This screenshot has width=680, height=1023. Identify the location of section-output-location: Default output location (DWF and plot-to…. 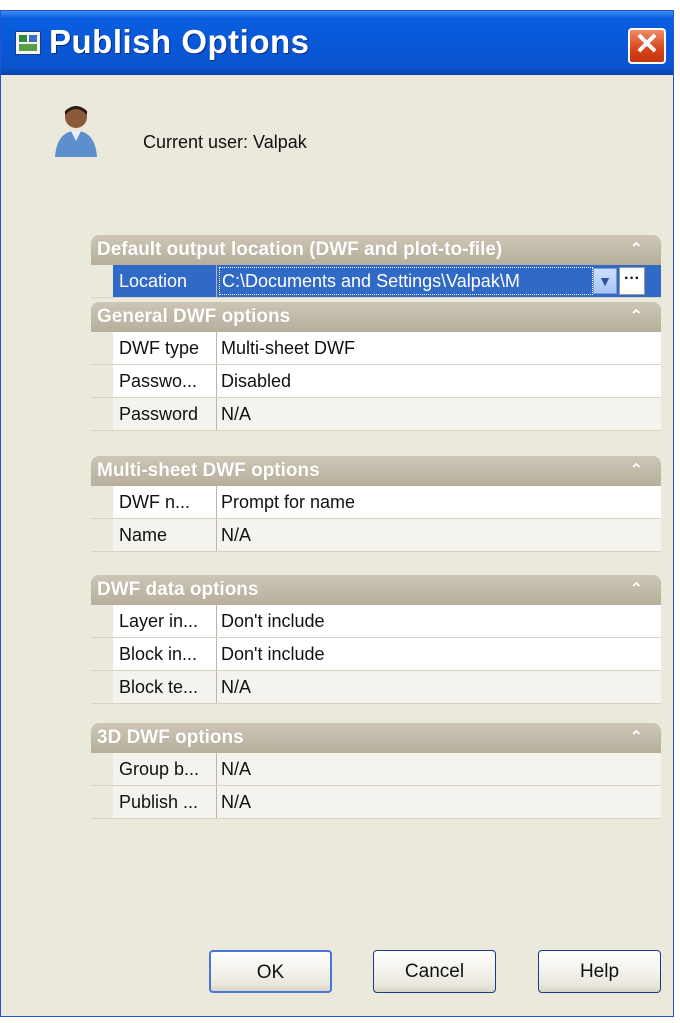
(376, 266).